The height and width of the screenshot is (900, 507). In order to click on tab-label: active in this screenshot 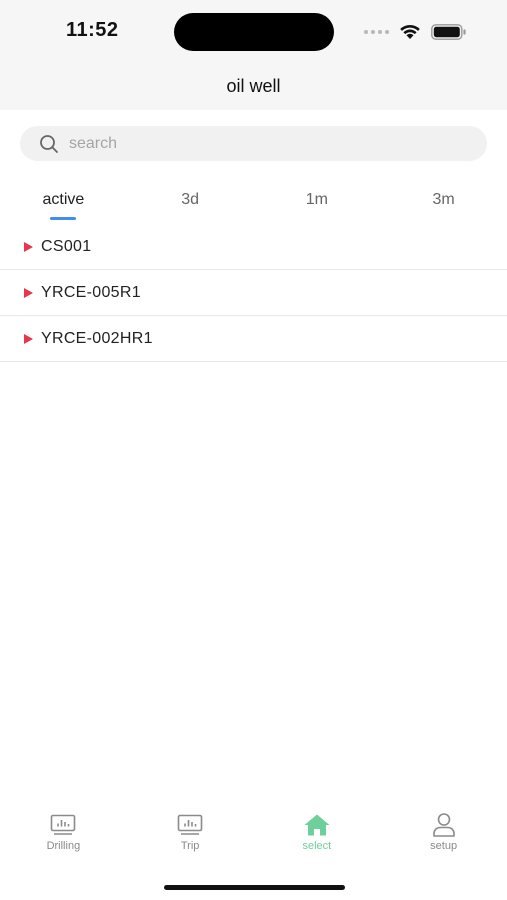, I will do `click(63, 199)`.